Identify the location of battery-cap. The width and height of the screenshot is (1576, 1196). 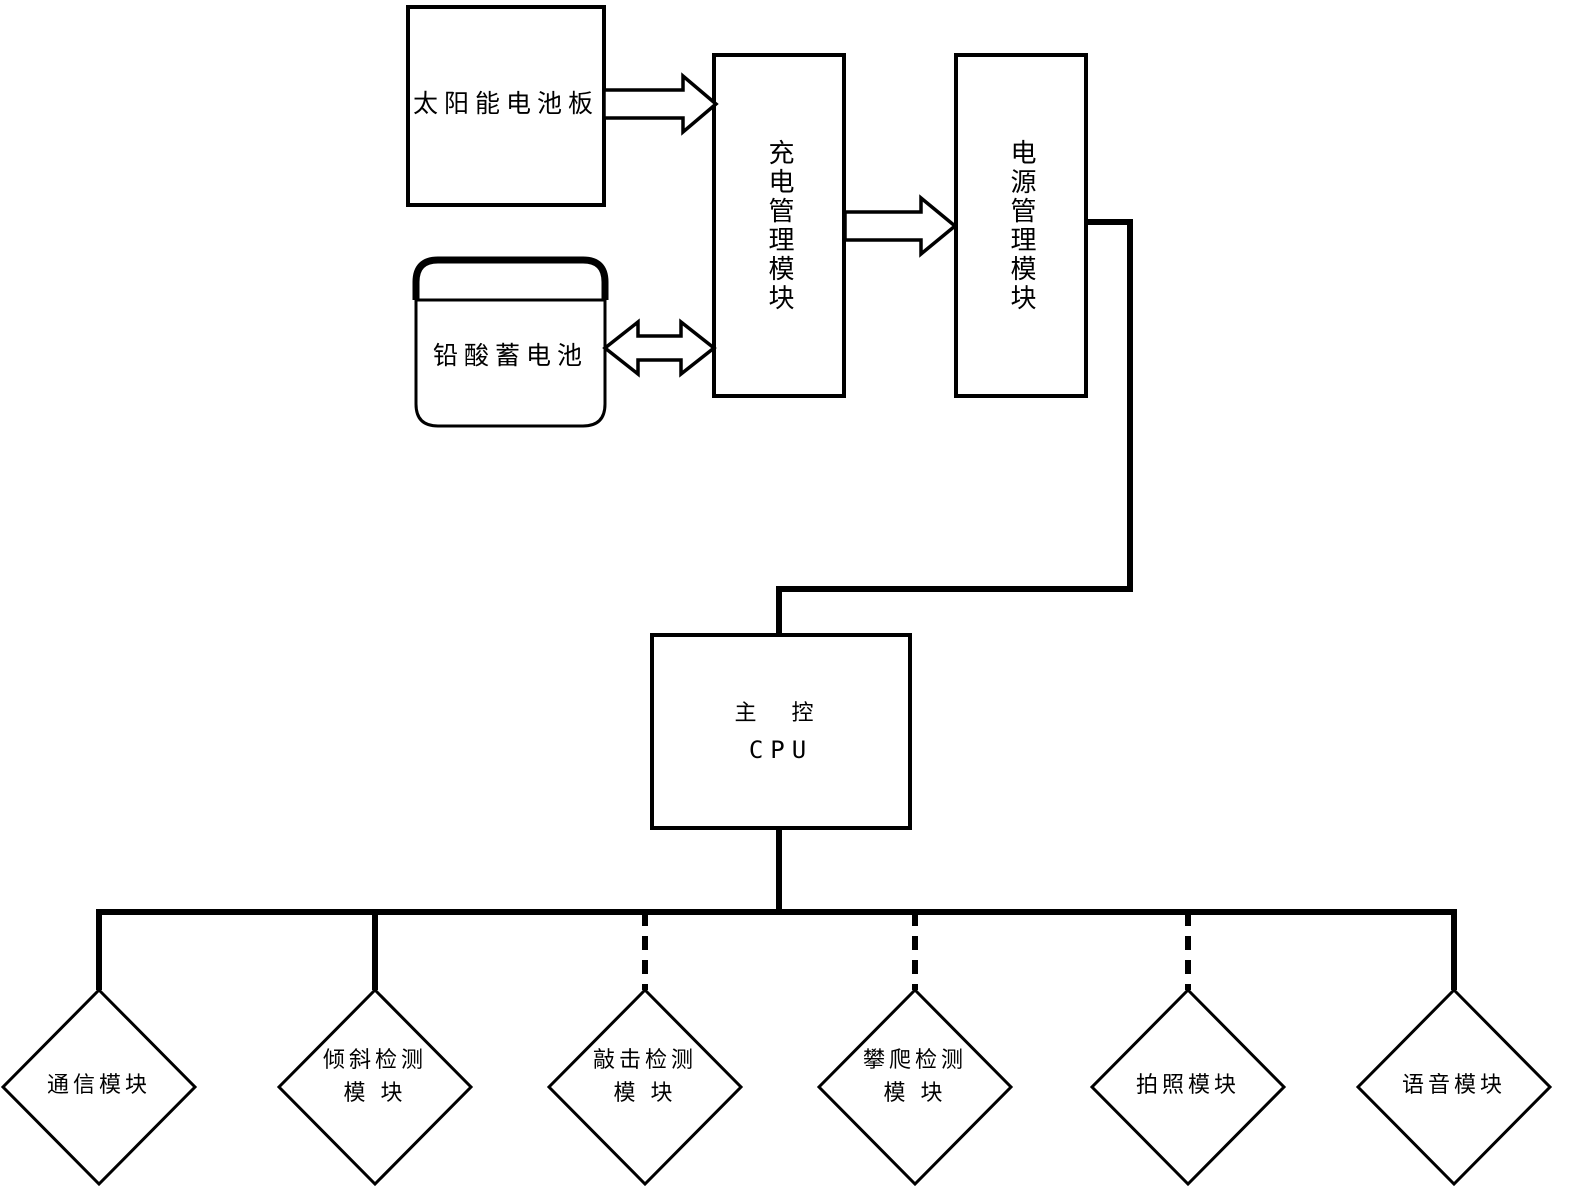
(510, 278).